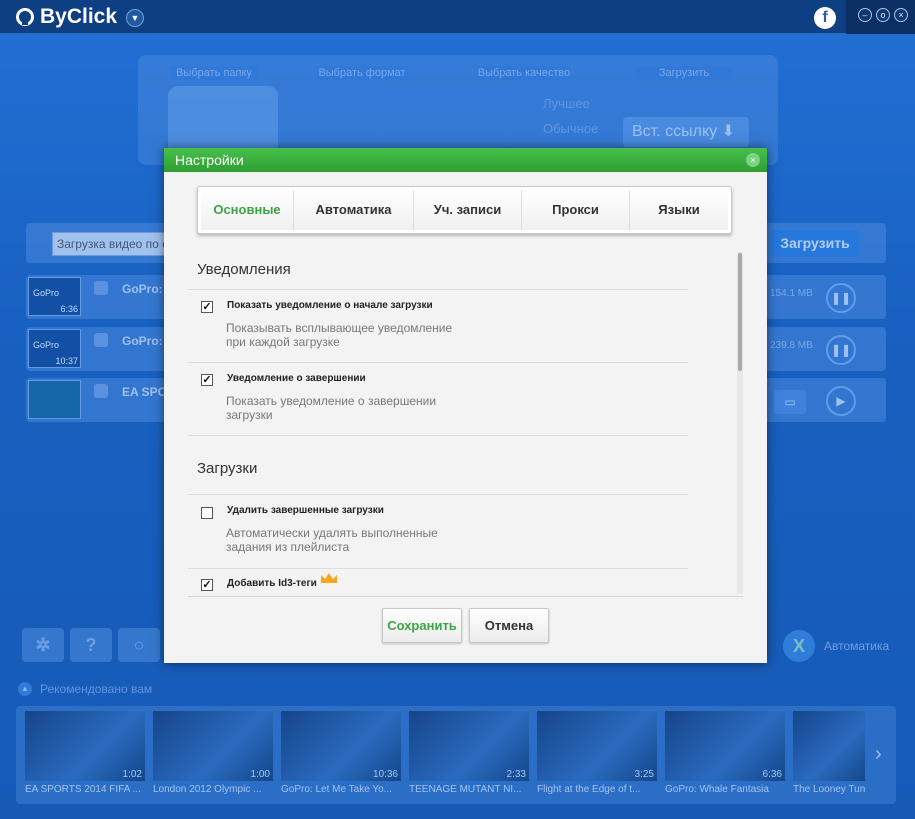 The width and height of the screenshot is (915, 819). Describe the element at coordinates (570, 128) in the screenshot. I see `quality-normal-option: Обычное` at that location.